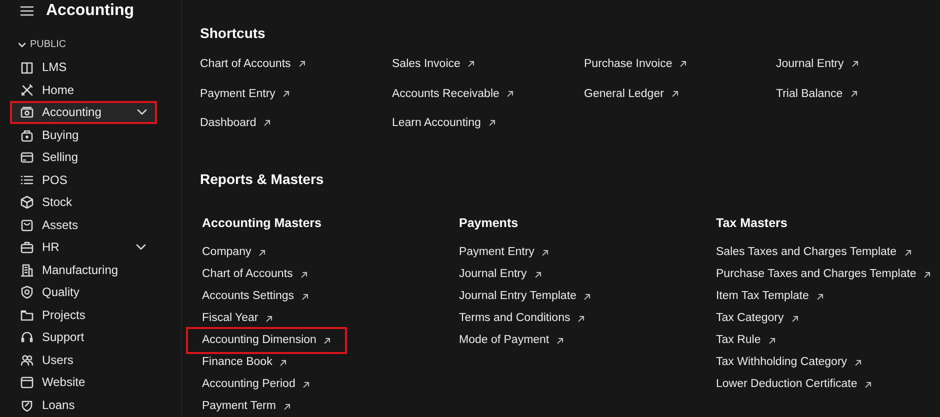 The width and height of the screenshot is (940, 417). I want to click on sidebar-item: Assets, so click(83, 225).